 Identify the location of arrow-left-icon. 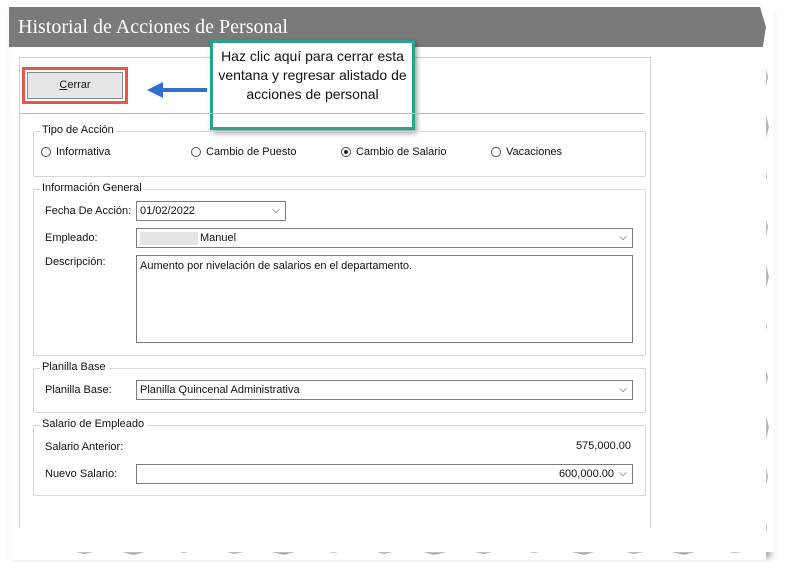
(177, 90).